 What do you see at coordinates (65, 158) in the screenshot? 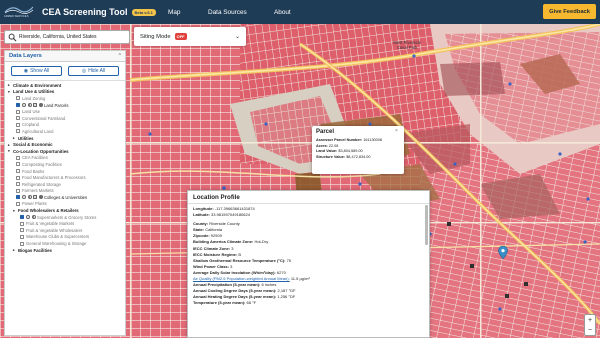
I see `layer-row: CEA Facilities` at bounding box center [65, 158].